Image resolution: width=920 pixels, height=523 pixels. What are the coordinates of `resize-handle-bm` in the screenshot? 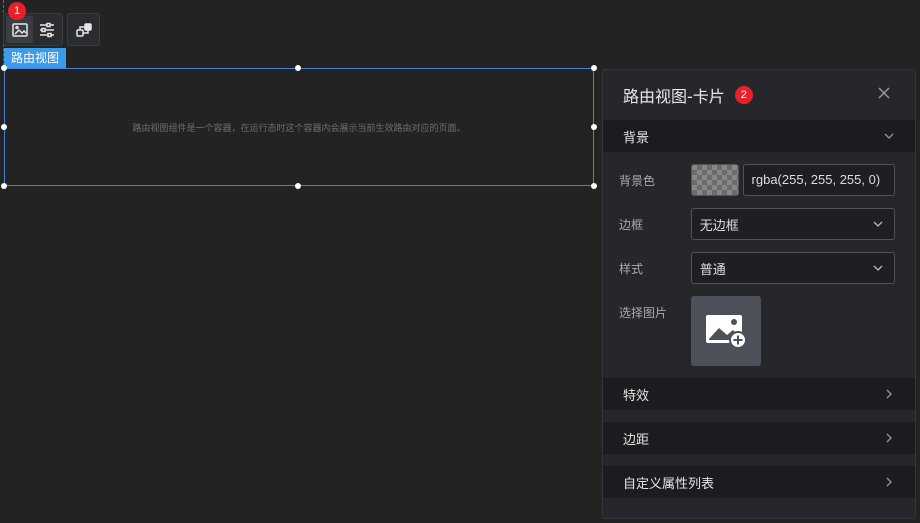 It's located at (298, 186).